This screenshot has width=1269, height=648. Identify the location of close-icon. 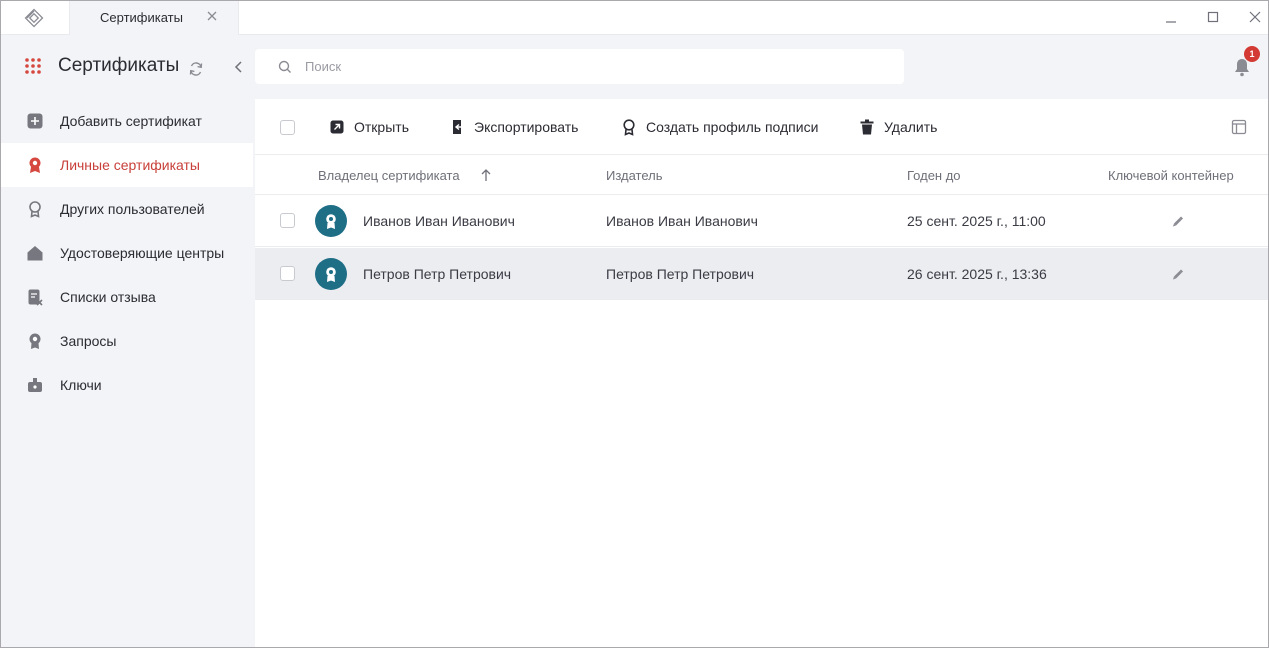
(212, 16).